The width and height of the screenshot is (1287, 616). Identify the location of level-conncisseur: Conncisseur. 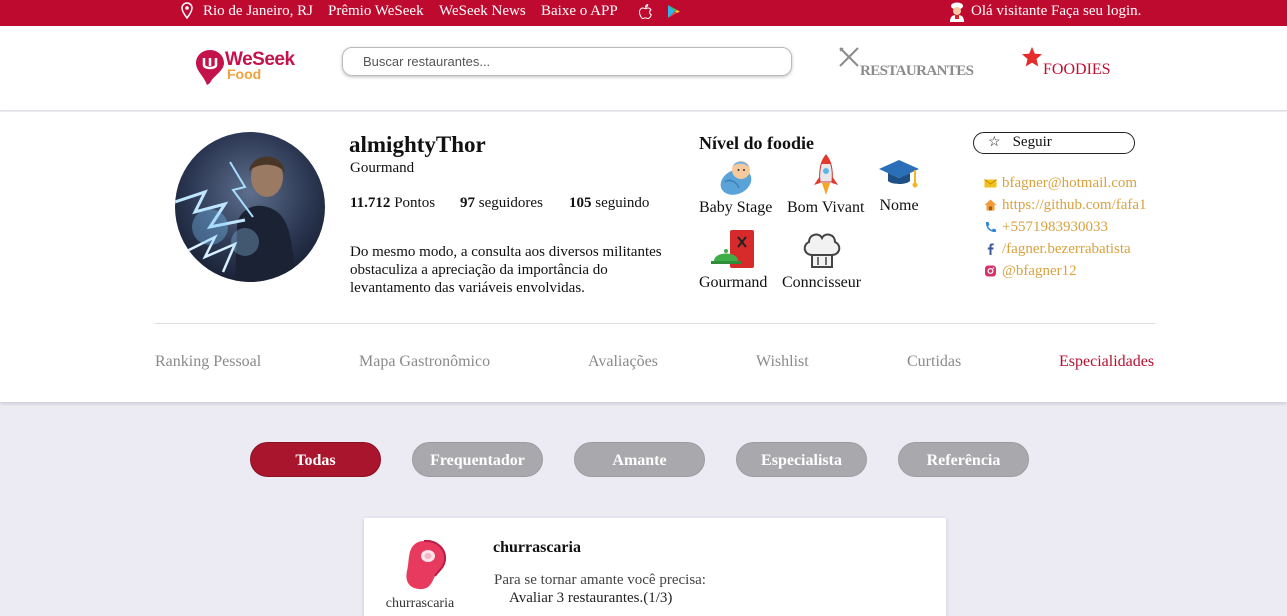
(821, 260).